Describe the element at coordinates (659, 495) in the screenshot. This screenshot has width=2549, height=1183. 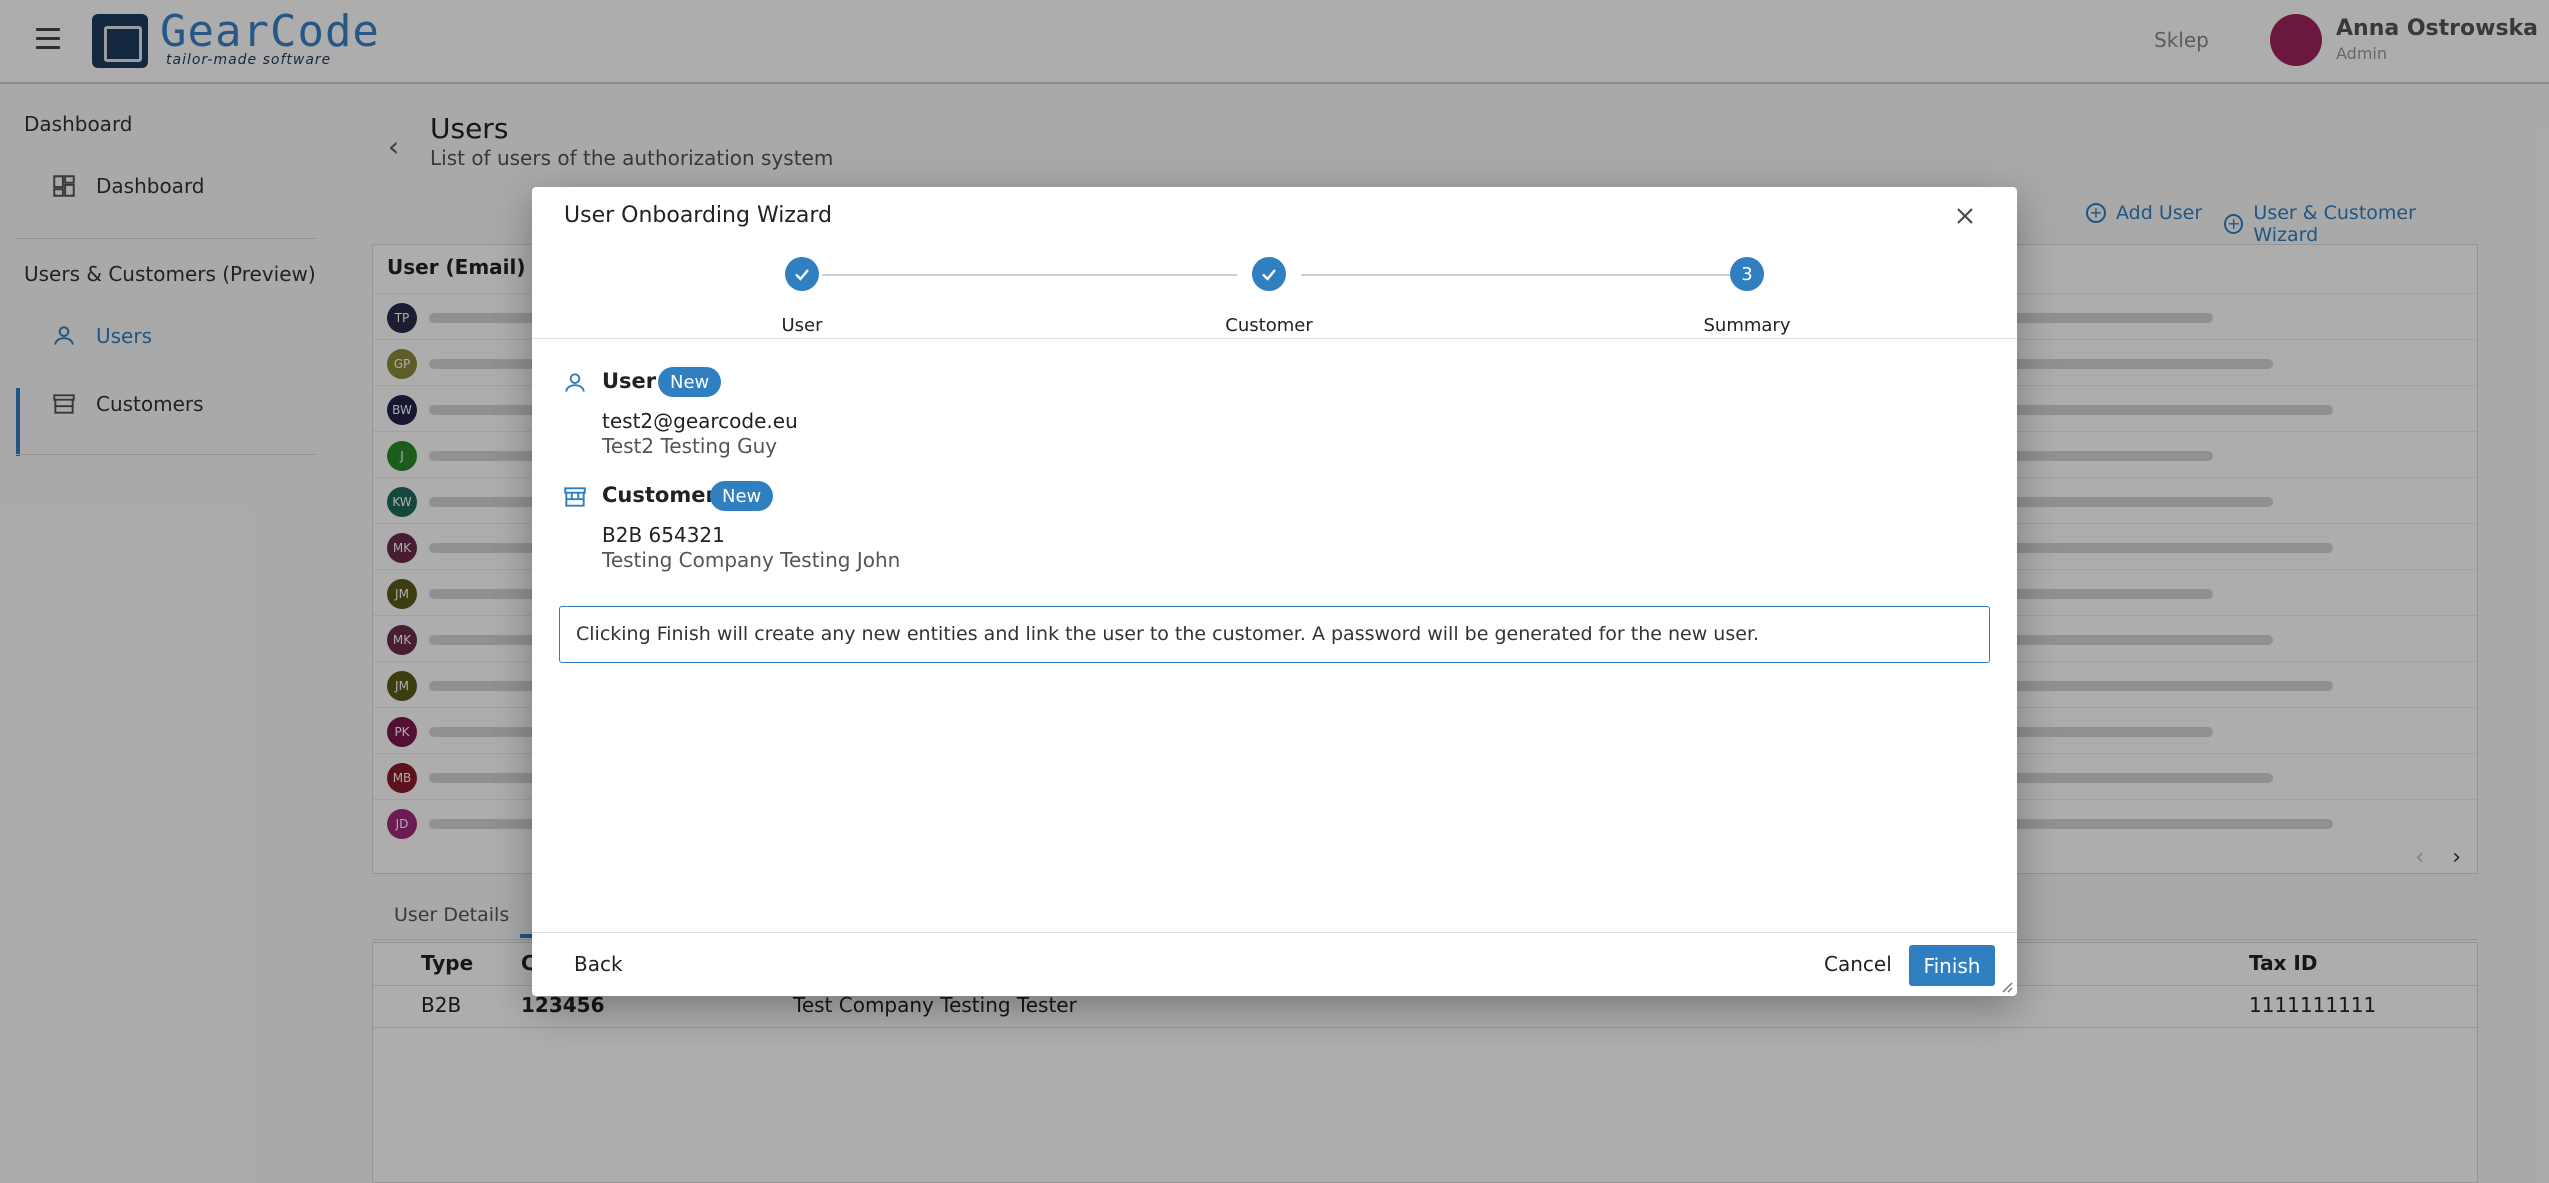
I see `customer-section-title: Customer` at that location.